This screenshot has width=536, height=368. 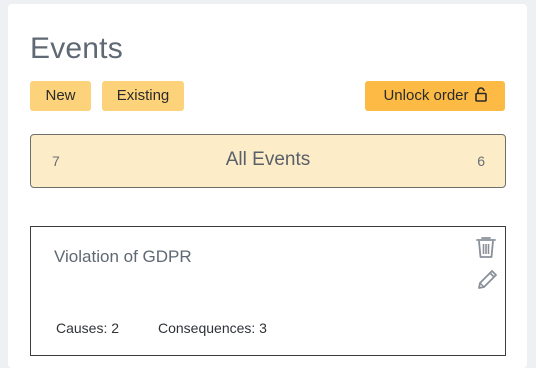 I want to click on unlock-order-button: Unlock order, so click(x=435, y=96).